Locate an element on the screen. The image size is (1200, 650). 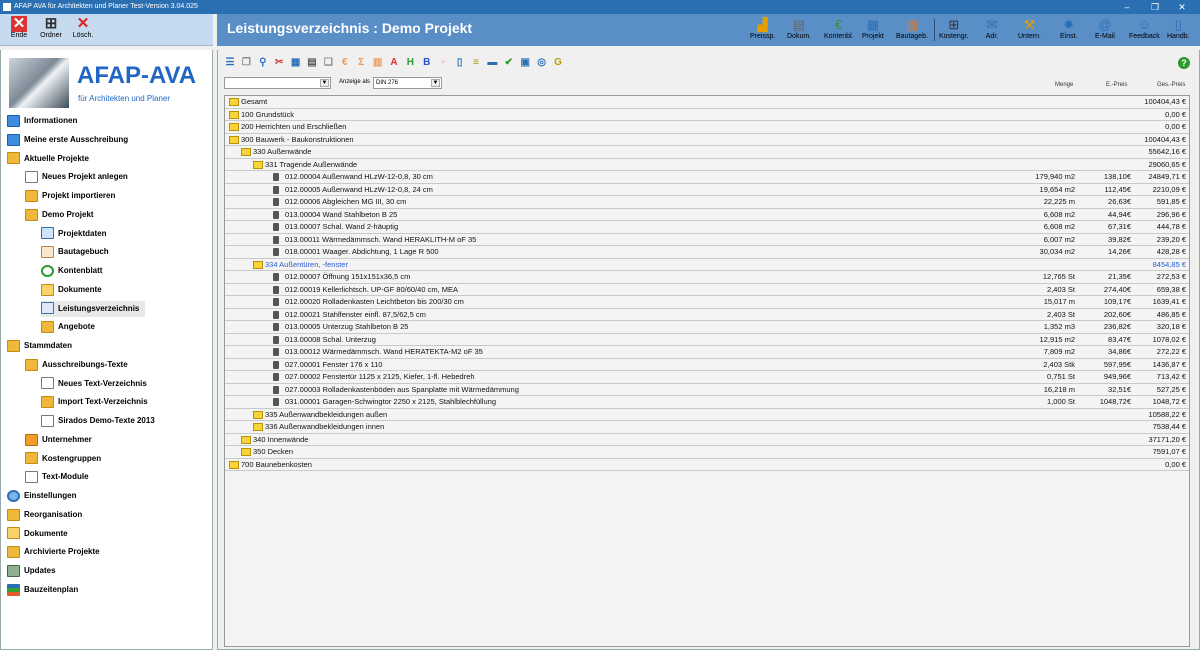
toolbar-button-einst: ✹ Einst. is located at coordinates (1069, 30).